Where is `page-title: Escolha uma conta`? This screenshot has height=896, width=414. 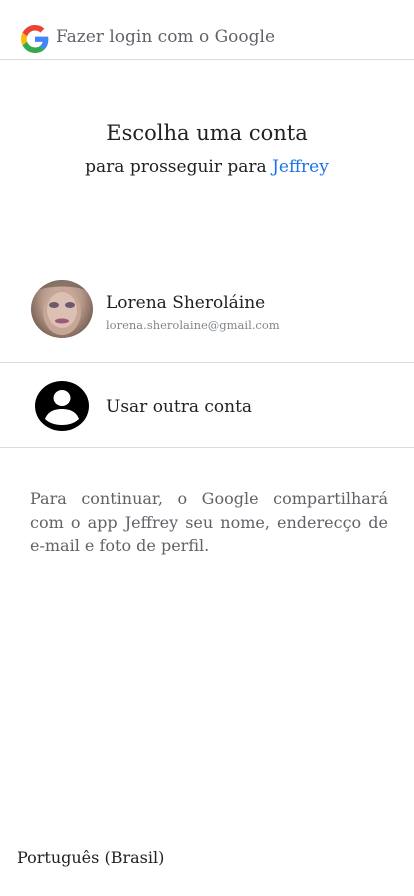 page-title: Escolha uma conta is located at coordinates (207, 133).